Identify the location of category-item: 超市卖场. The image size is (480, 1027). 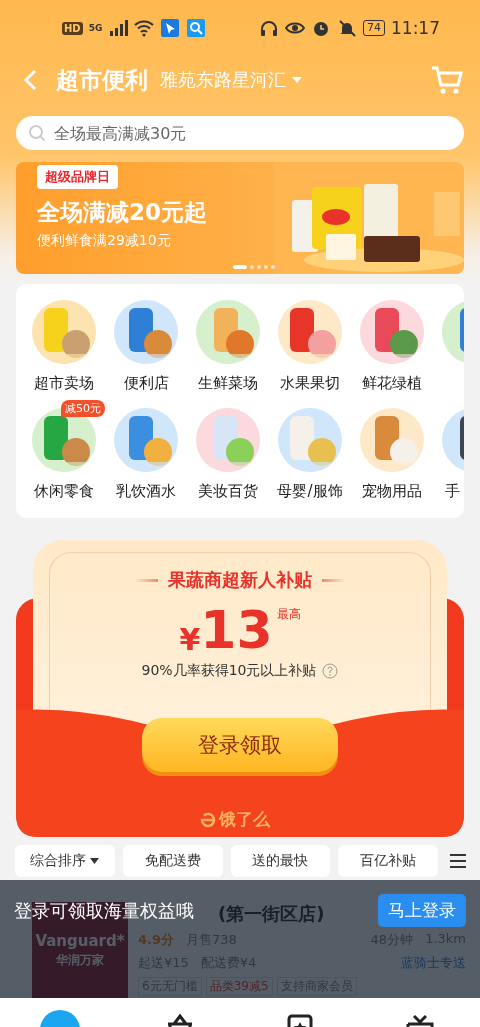
(64, 345).